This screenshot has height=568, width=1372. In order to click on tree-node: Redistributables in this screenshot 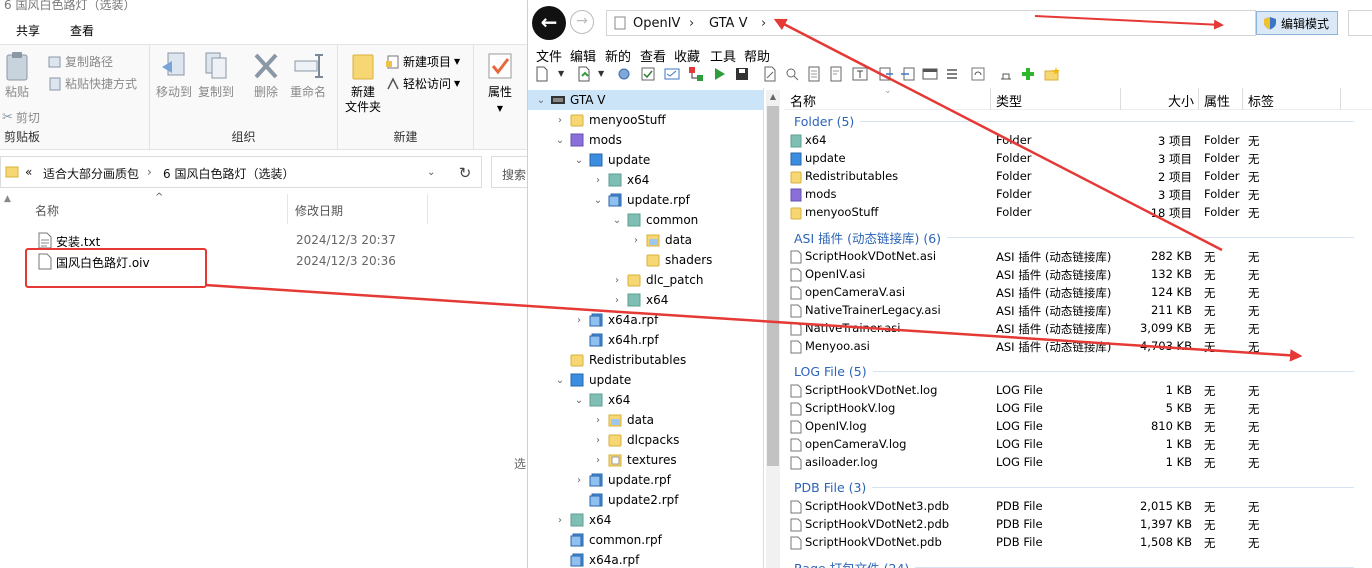, I will do `click(645, 360)`.